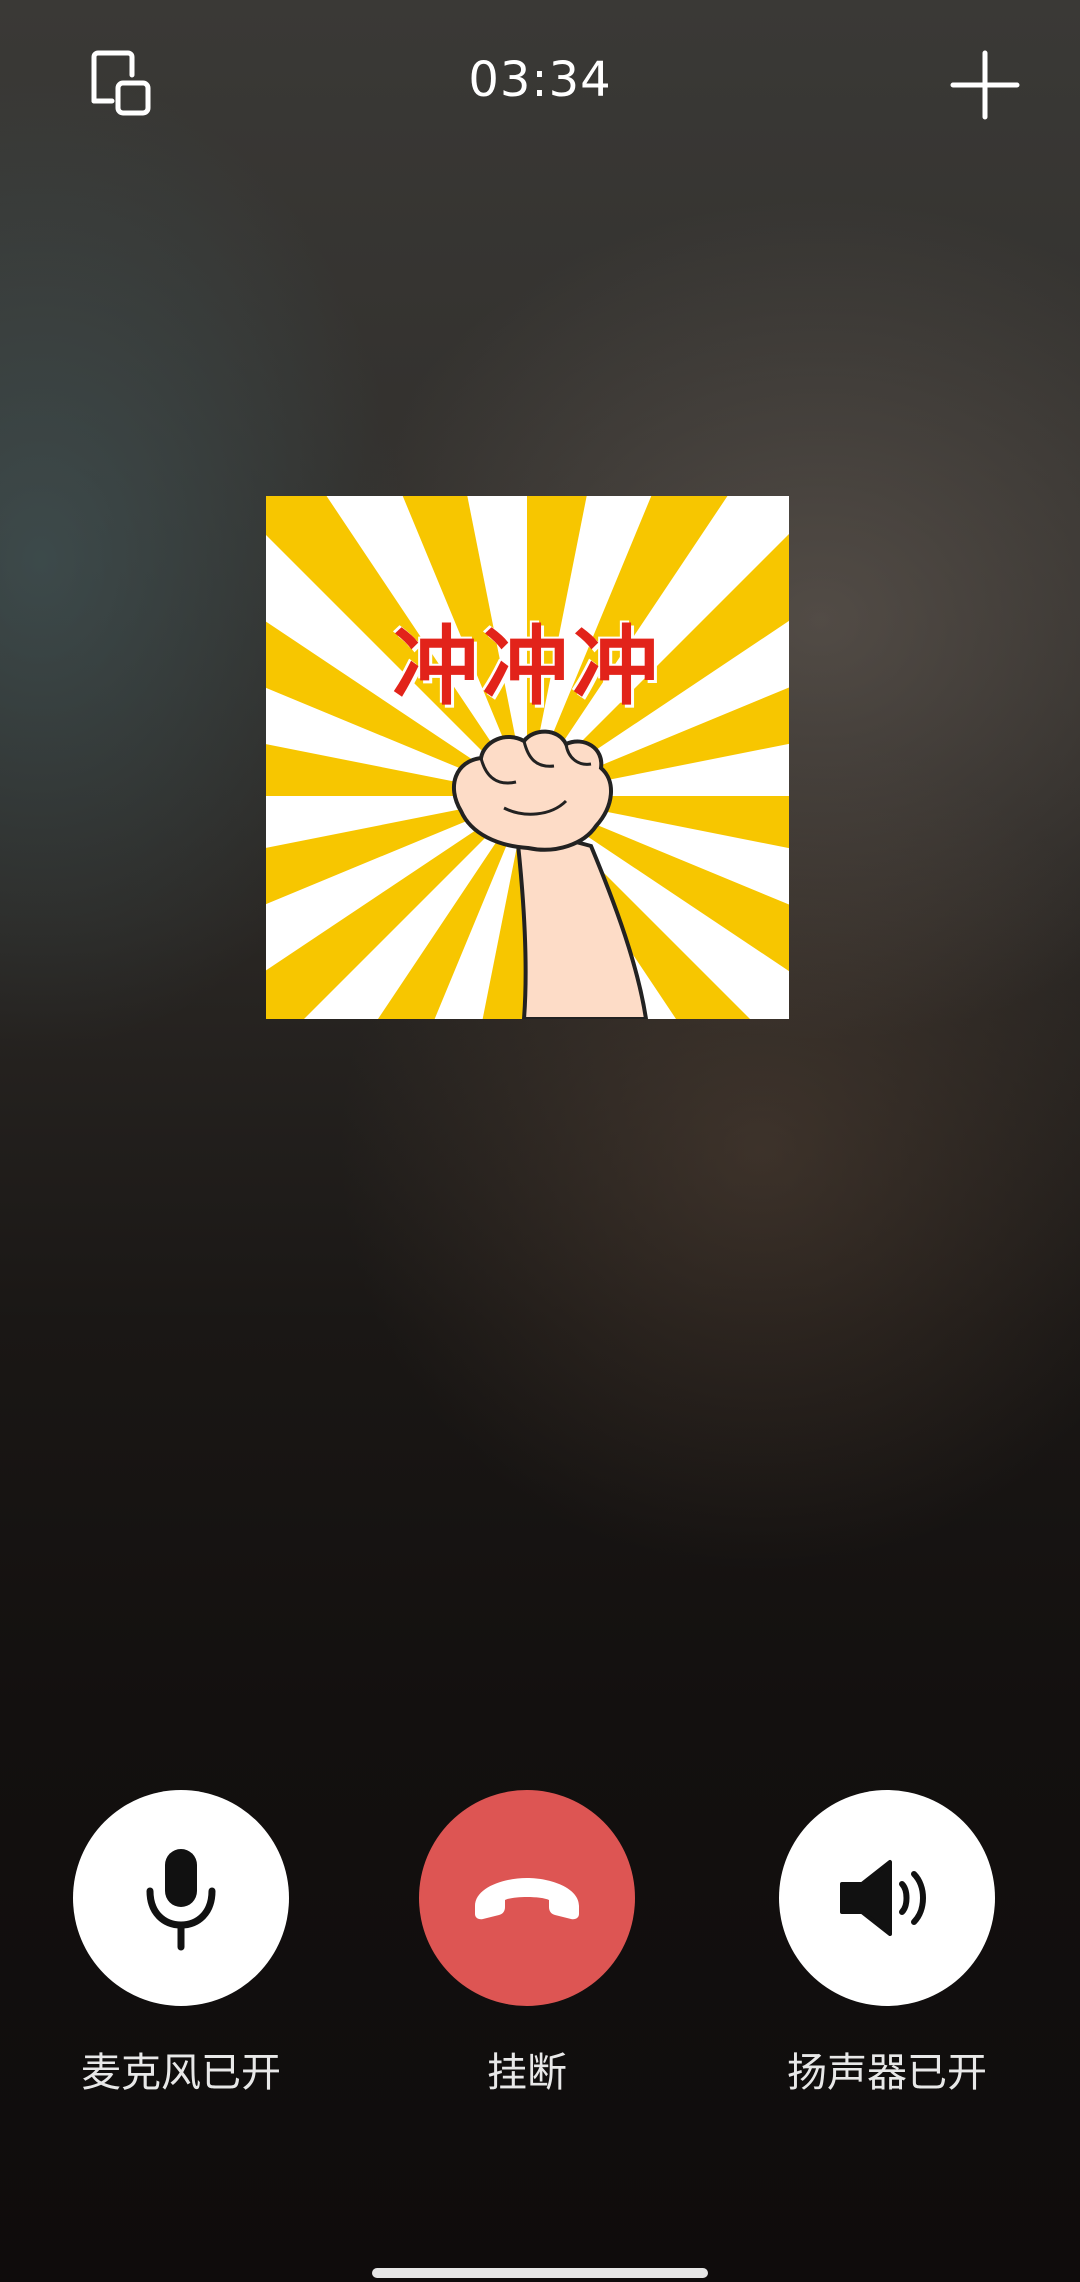  I want to click on sticker-caption: 冲冲冲, so click(527, 667).